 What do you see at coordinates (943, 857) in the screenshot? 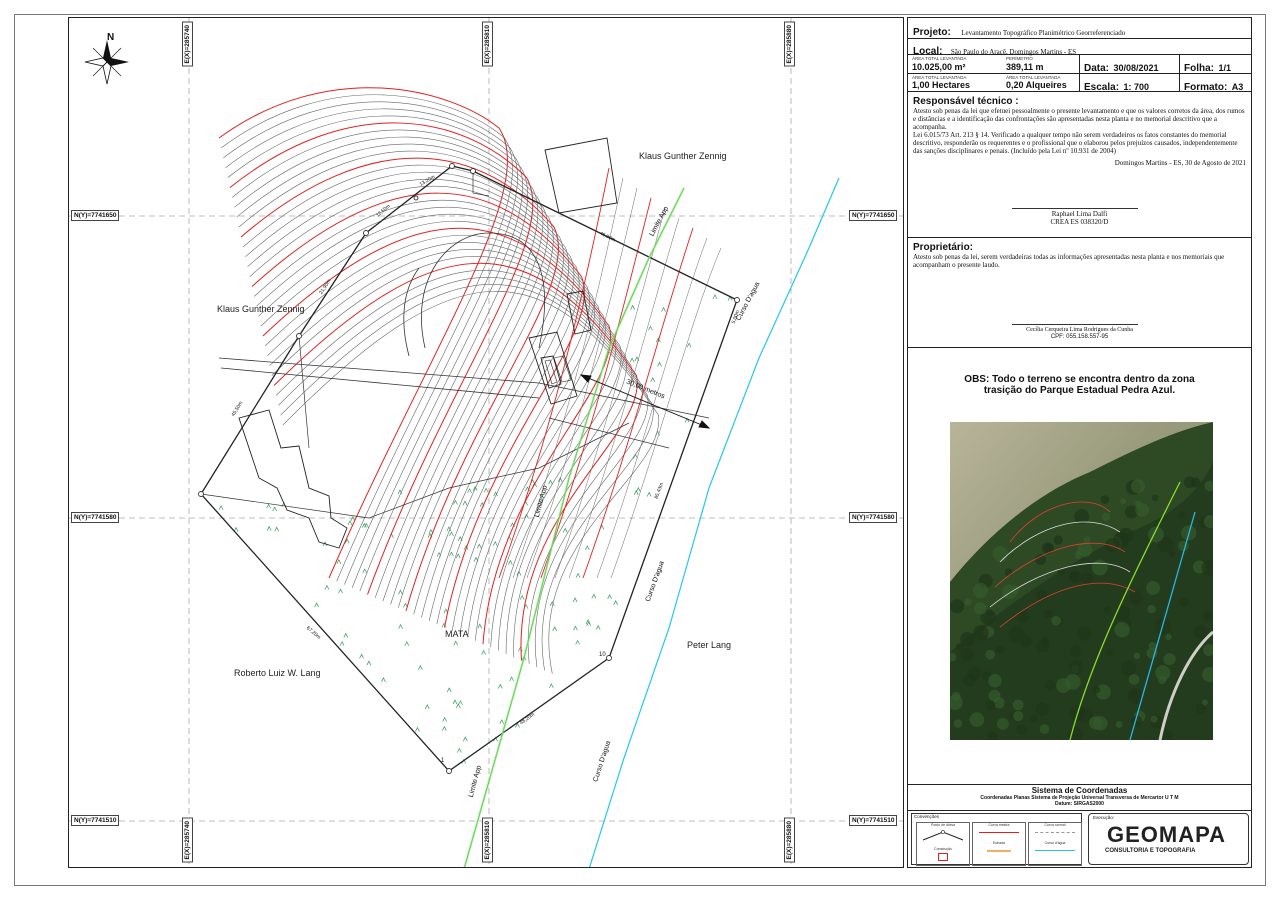
I see `construction-symbol-icon` at bounding box center [943, 857].